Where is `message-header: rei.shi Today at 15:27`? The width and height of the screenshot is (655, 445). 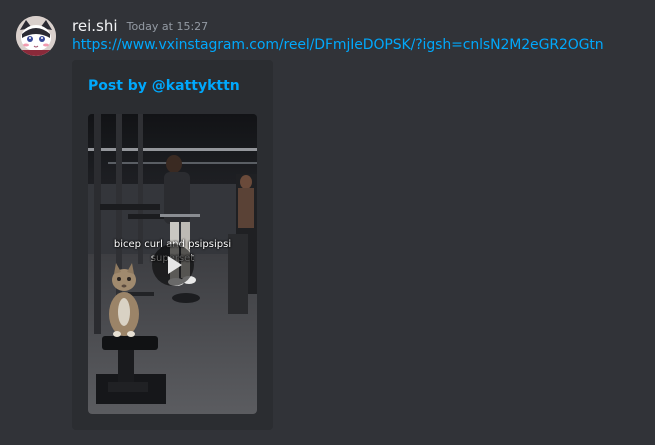 message-header: rei.shi Today at 15:27 is located at coordinates (140, 26).